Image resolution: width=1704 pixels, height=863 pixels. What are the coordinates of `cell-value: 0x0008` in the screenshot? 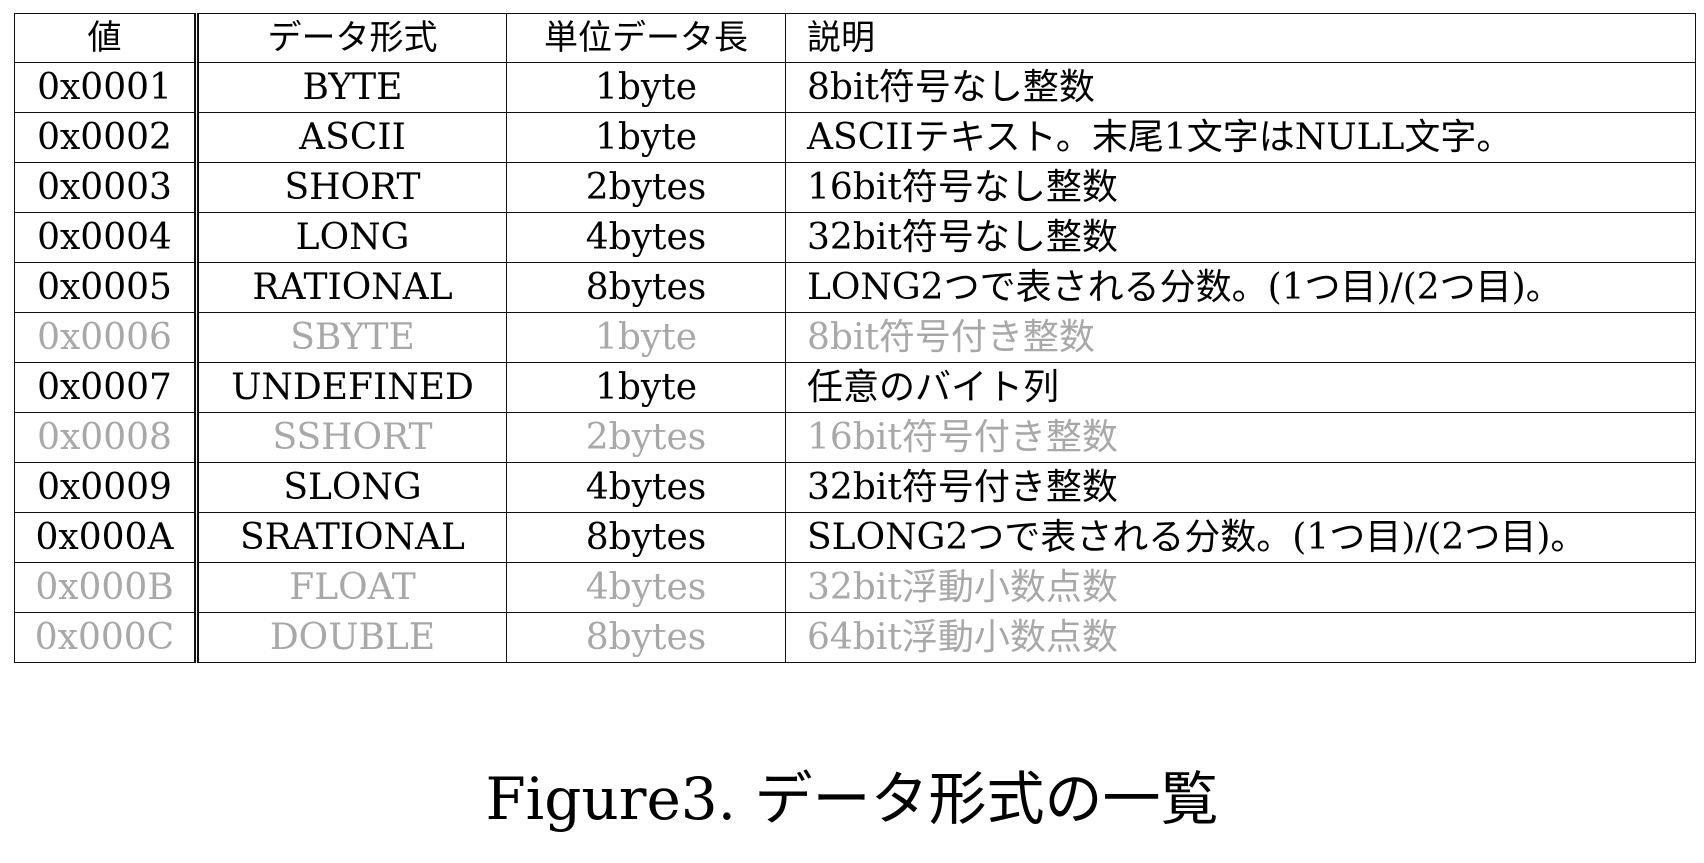 It's located at (106, 437).